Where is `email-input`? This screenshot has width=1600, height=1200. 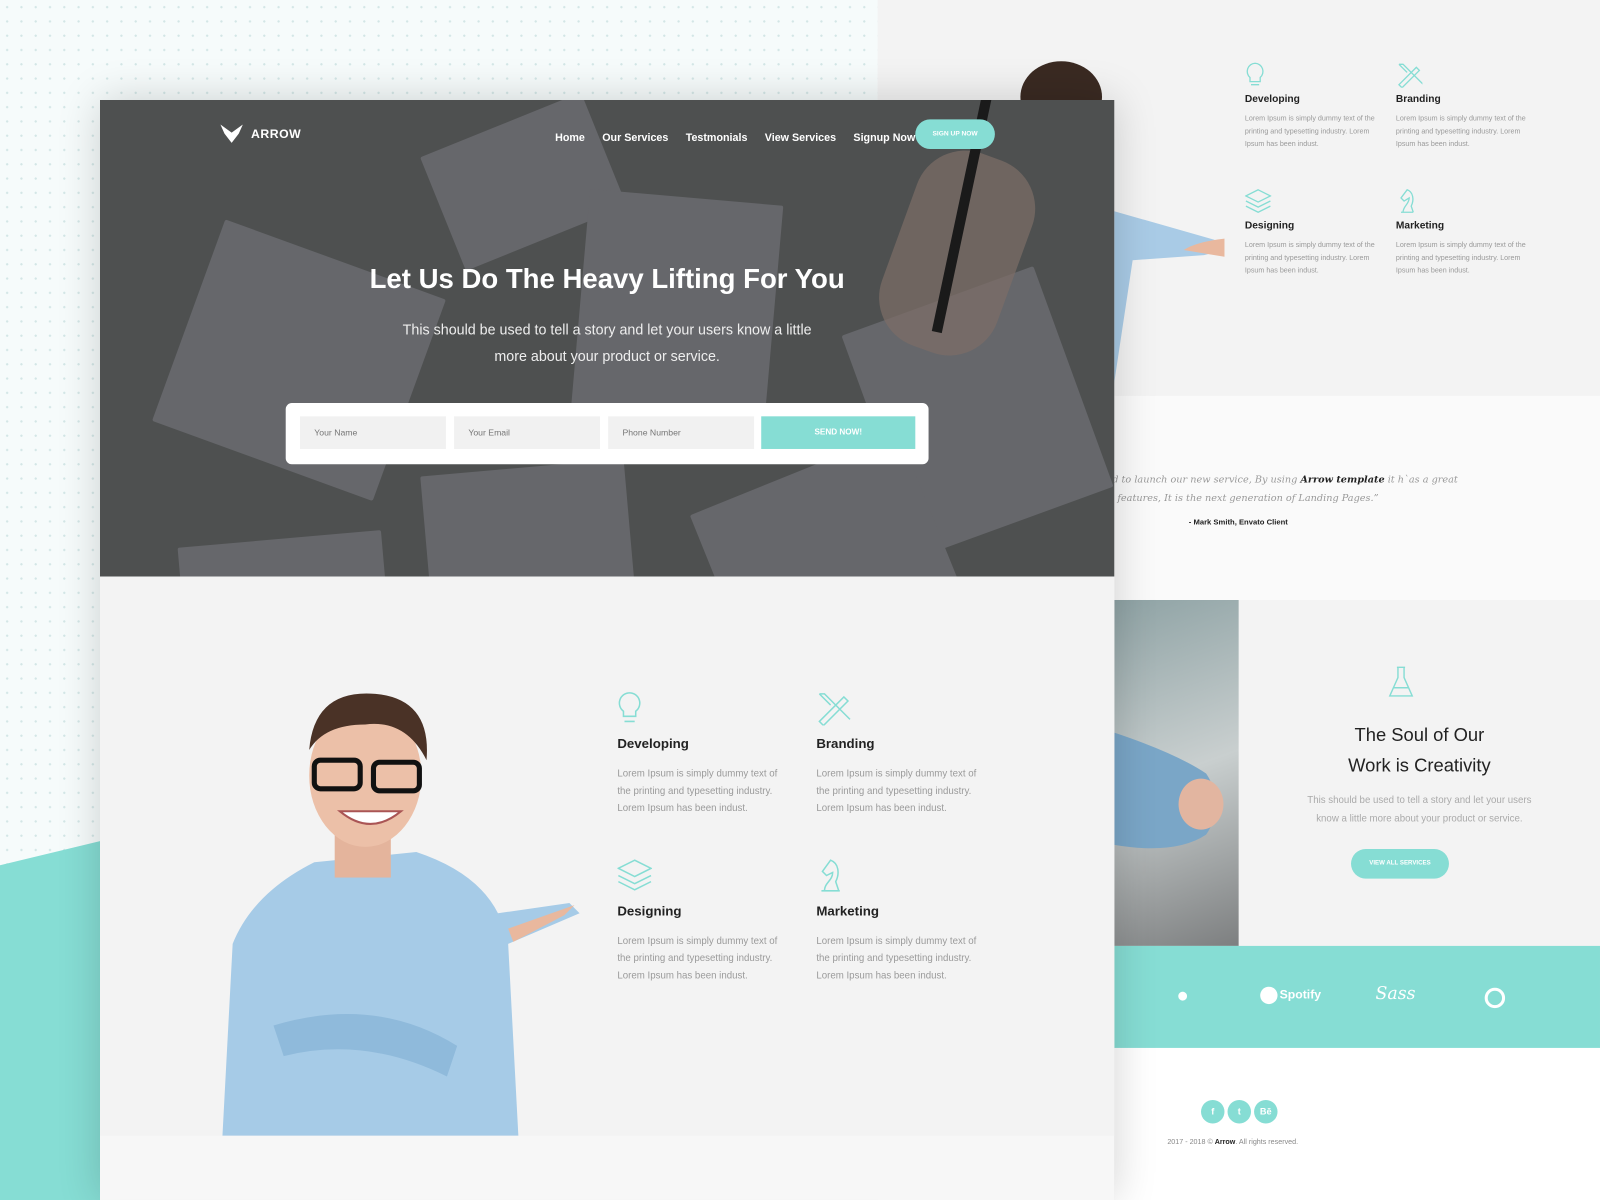
email-input is located at coordinates (527, 432).